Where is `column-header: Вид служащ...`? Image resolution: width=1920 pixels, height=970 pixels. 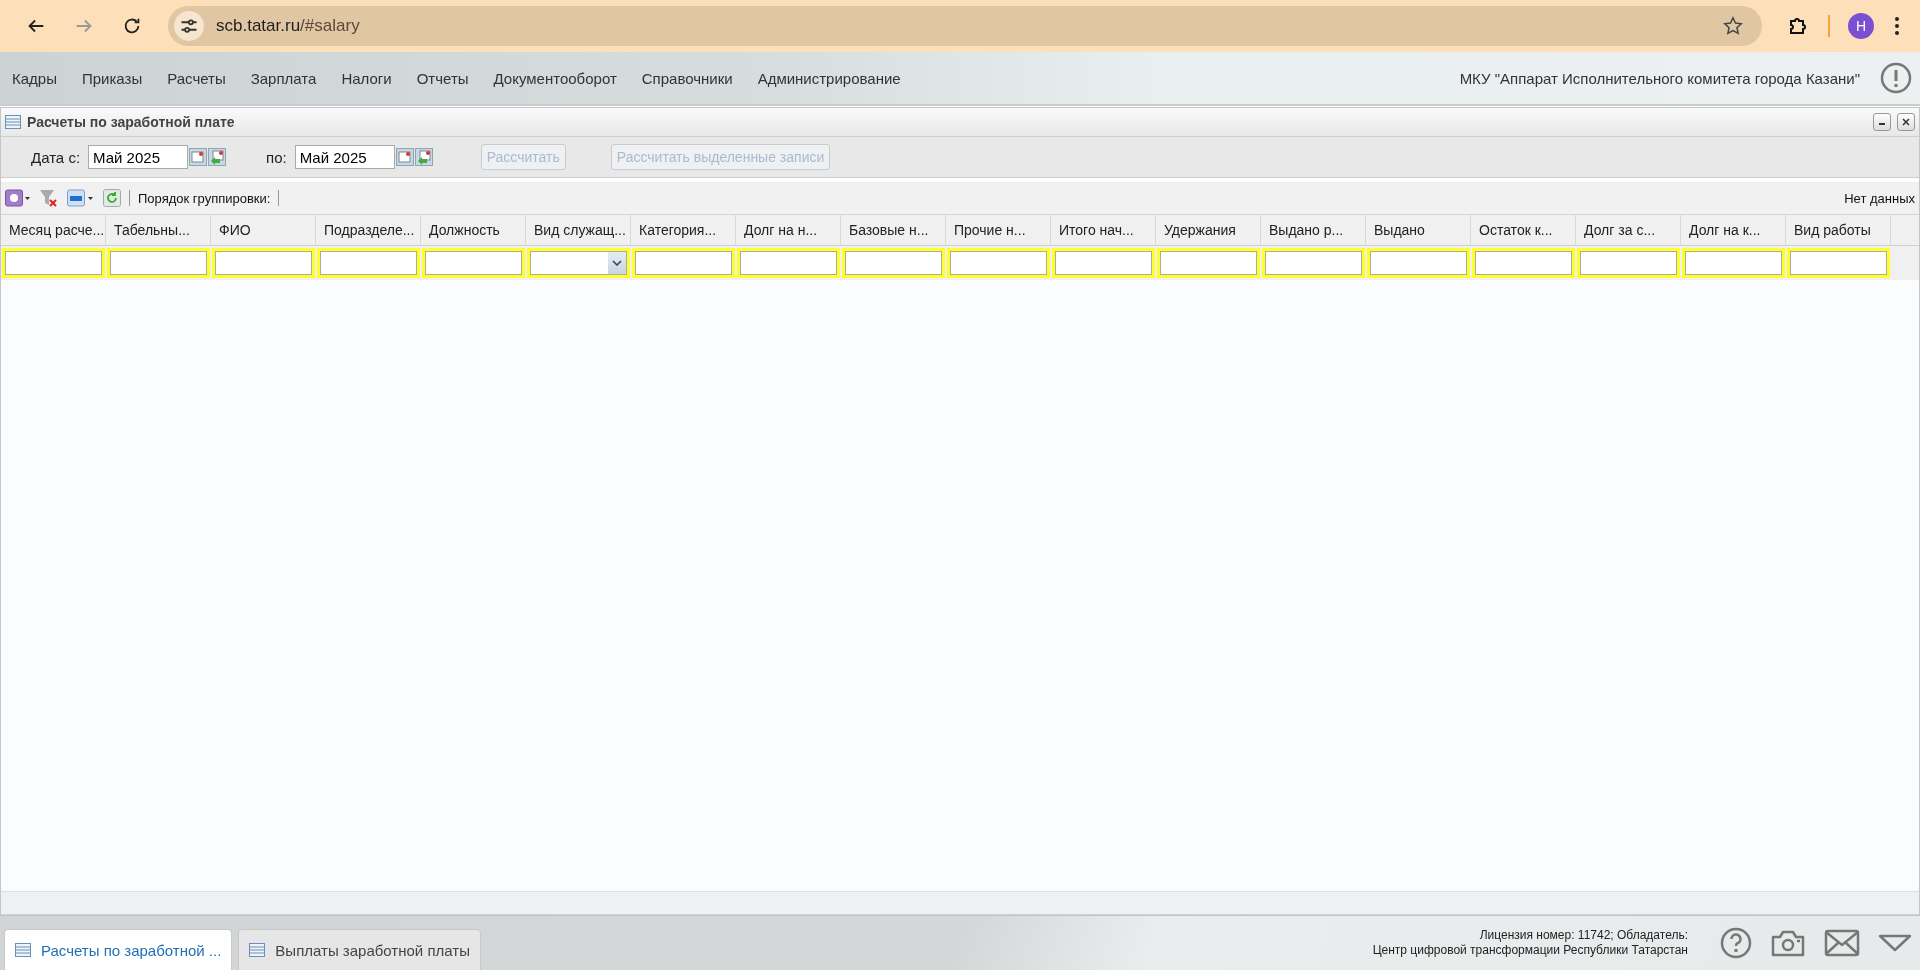 column-header: Вид служащ... is located at coordinates (578, 230).